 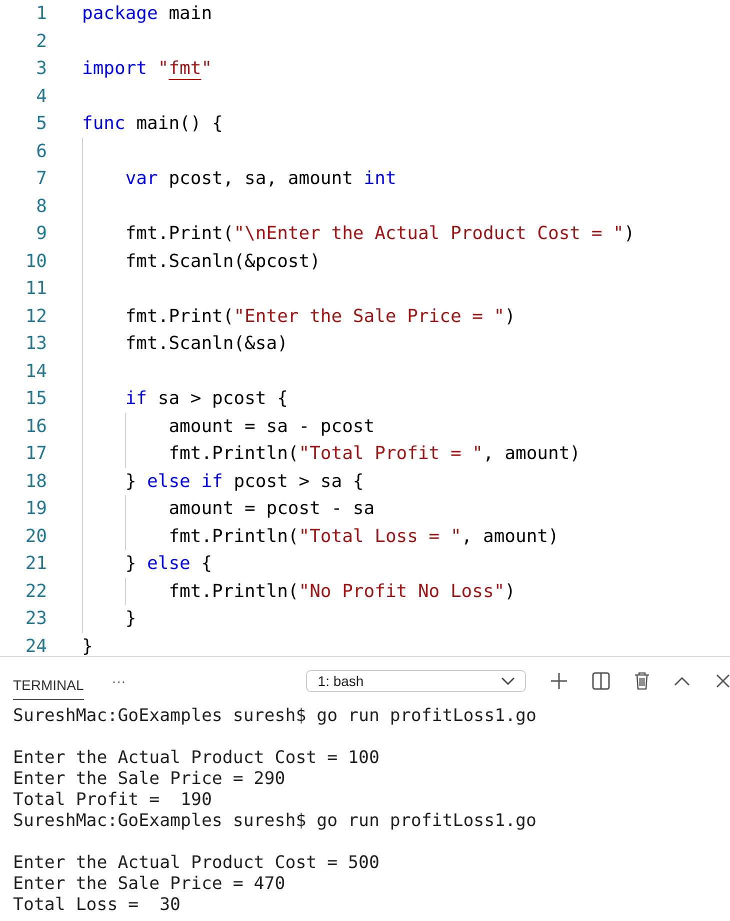 I want to click on code-line: fmt.Scanln(&pcost), so click(x=222, y=261).